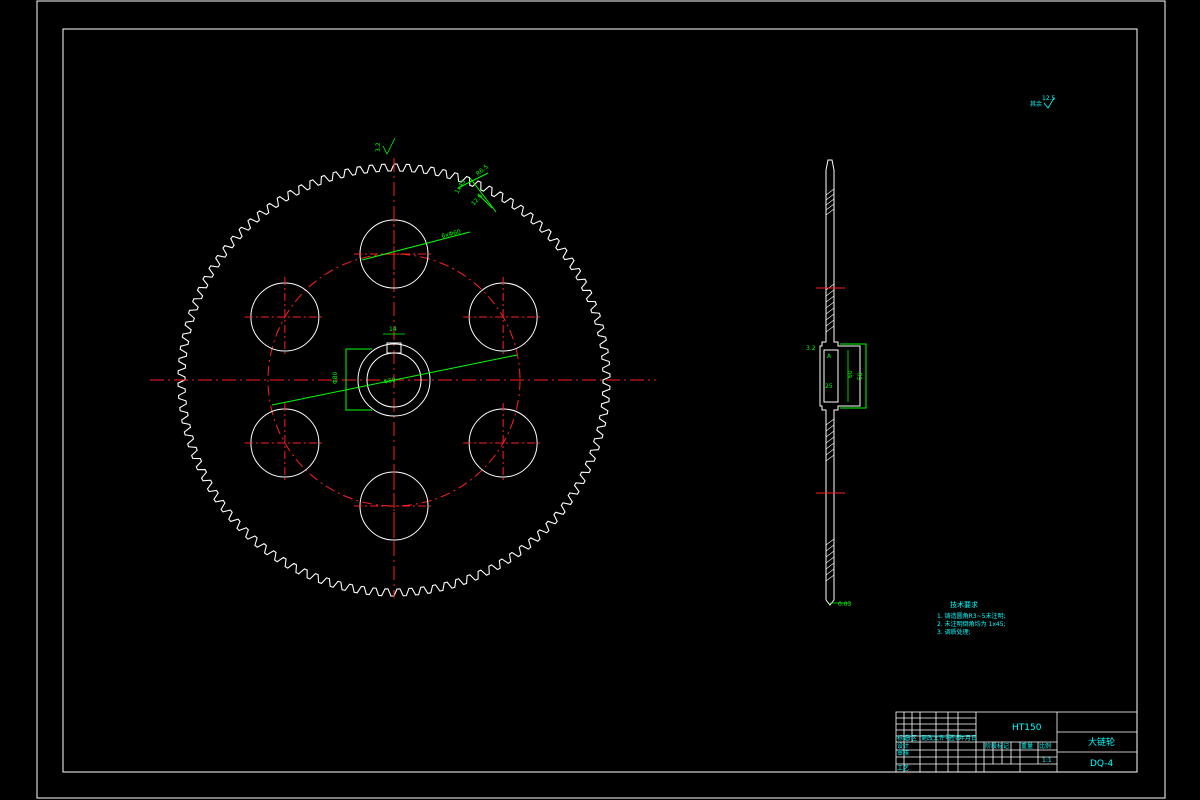 This screenshot has height=800, width=1200. Describe the element at coordinates (903, 753) in the screenshot. I see `title-block-row-label: 审核` at that location.